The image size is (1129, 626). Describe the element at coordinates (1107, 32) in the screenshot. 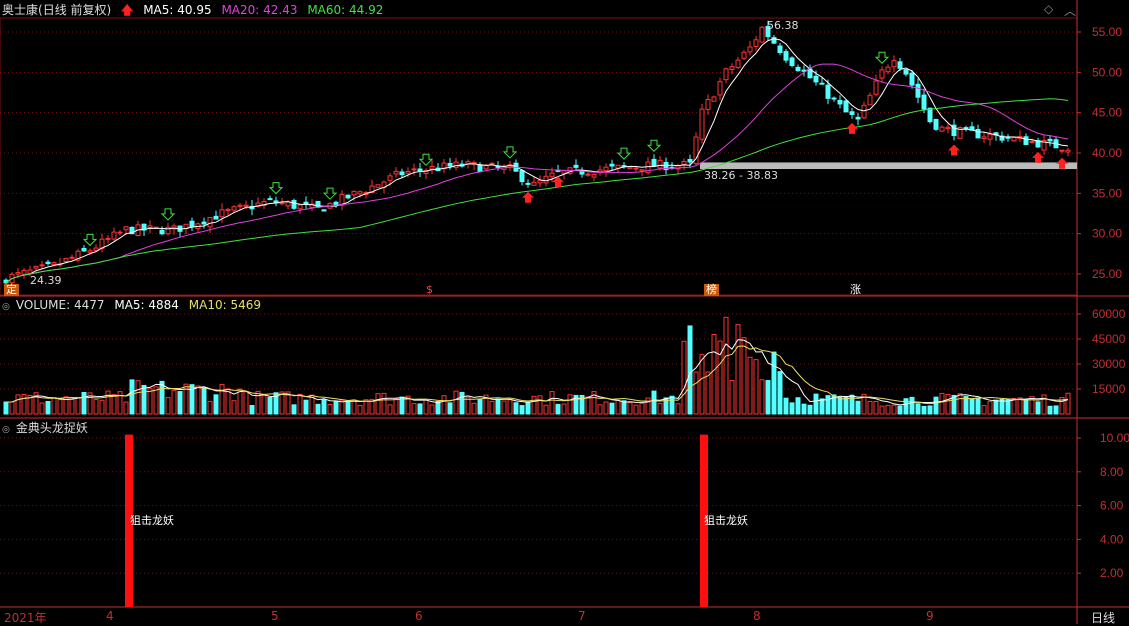

I see `price-tick-label: 55.00` at that location.